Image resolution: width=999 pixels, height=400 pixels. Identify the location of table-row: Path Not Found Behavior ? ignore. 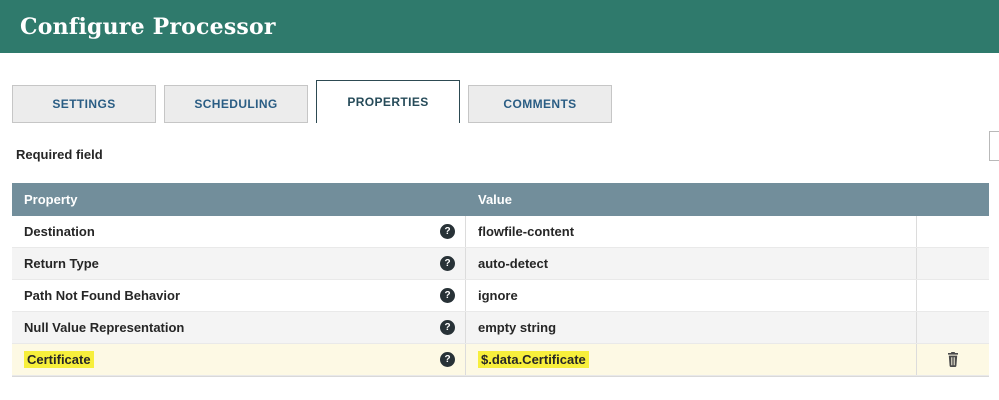
(500, 296).